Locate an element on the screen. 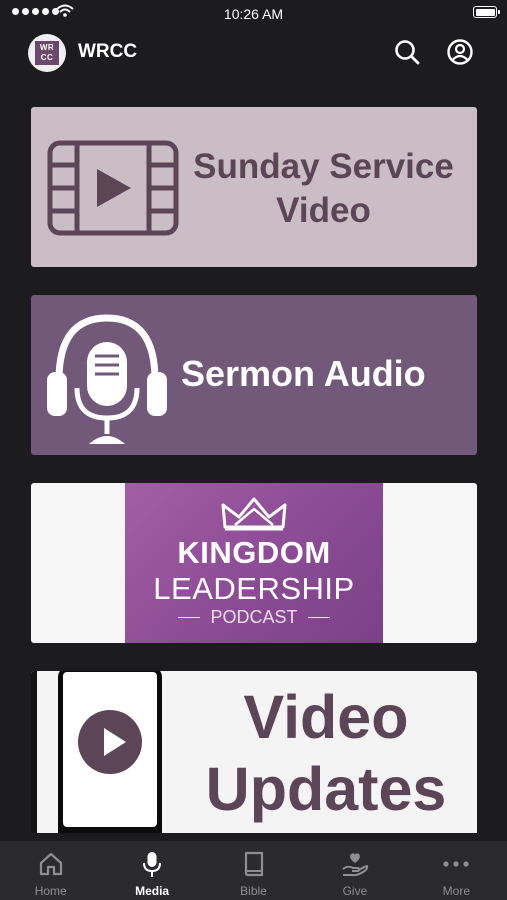 This screenshot has width=507, height=900. tab-more: More is located at coordinates (456, 870).